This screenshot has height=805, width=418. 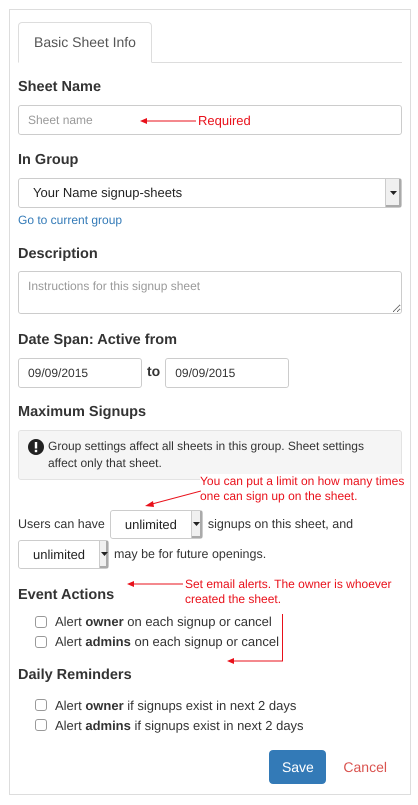 What do you see at coordinates (163, 621) in the screenshot?
I see `checkbox-label: Alert owner on each signup or cancel` at bounding box center [163, 621].